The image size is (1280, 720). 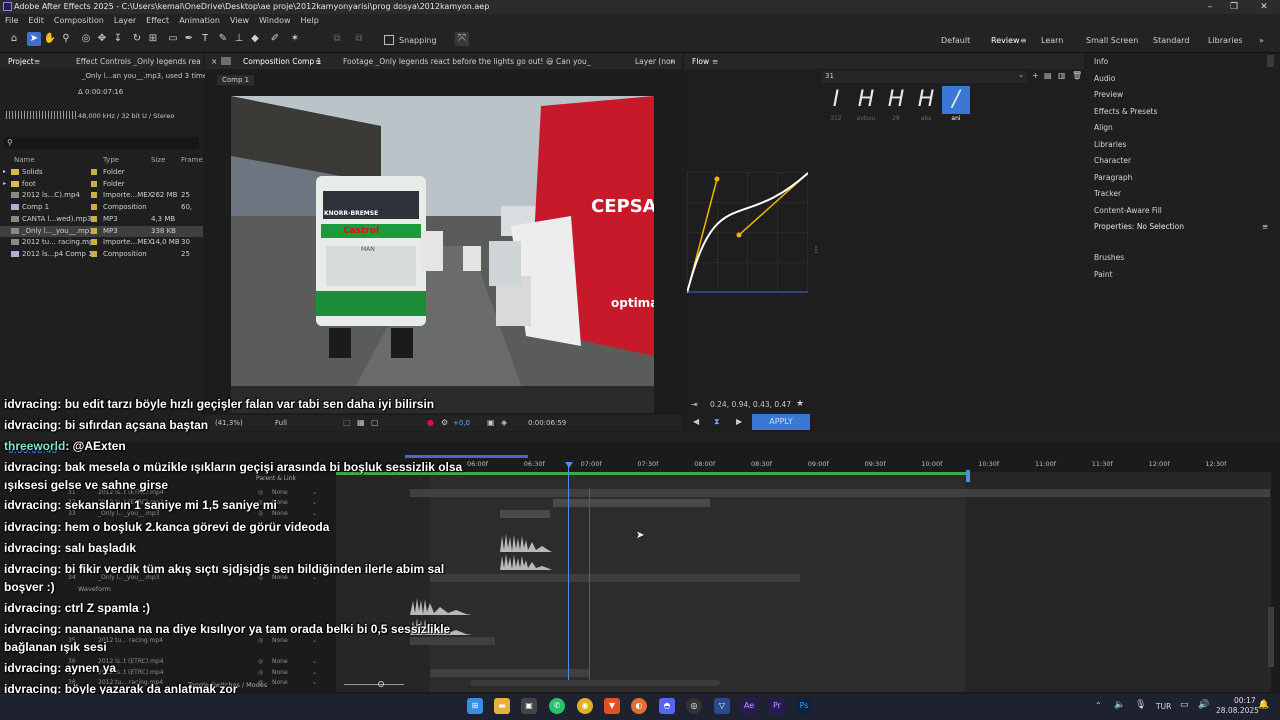 What do you see at coordinates (956, 100) in the screenshot?
I see `flow-preset-thumbnail: /` at bounding box center [956, 100].